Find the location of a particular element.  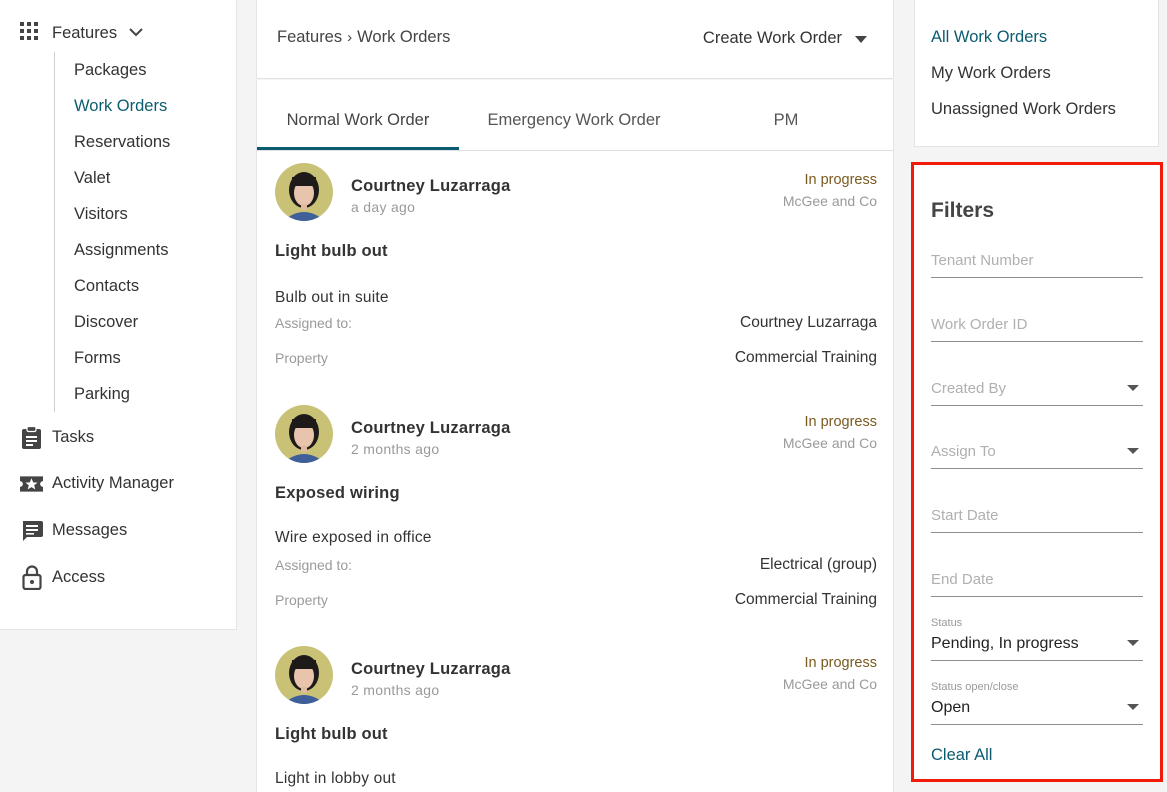

view-all-work-orders: All Work Orders is located at coordinates (989, 37).